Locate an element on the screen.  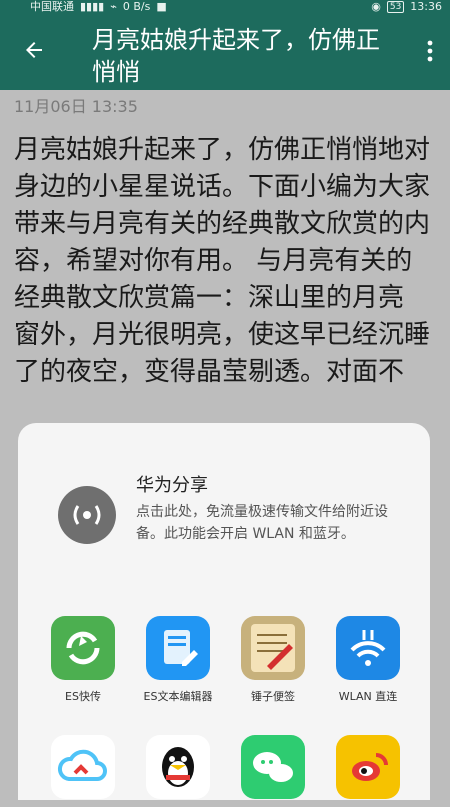
weibo-icon is located at coordinates (368, 767).